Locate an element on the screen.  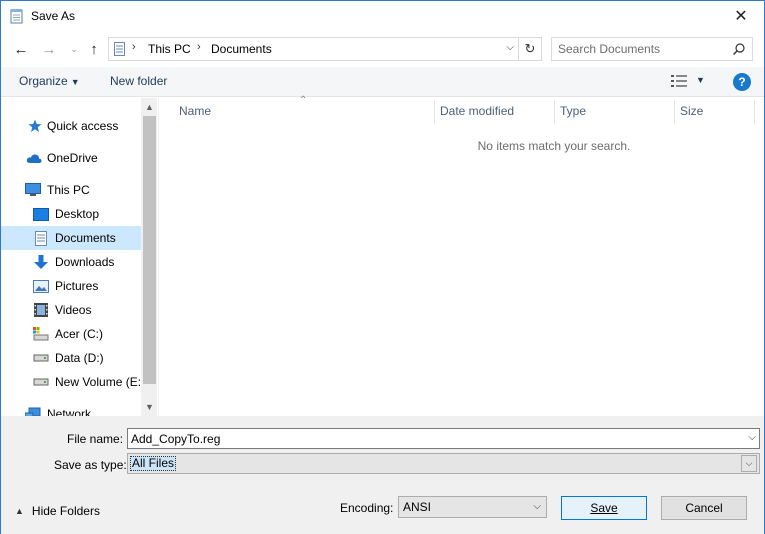
sidebar-scrollbar: ▲ ▼ is located at coordinates (149, 257).